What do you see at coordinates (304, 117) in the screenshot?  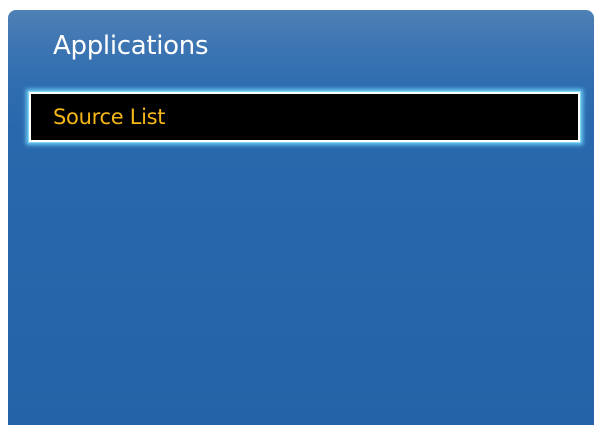 I see `menu-item-source-list: Source List` at bounding box center [304, 117].